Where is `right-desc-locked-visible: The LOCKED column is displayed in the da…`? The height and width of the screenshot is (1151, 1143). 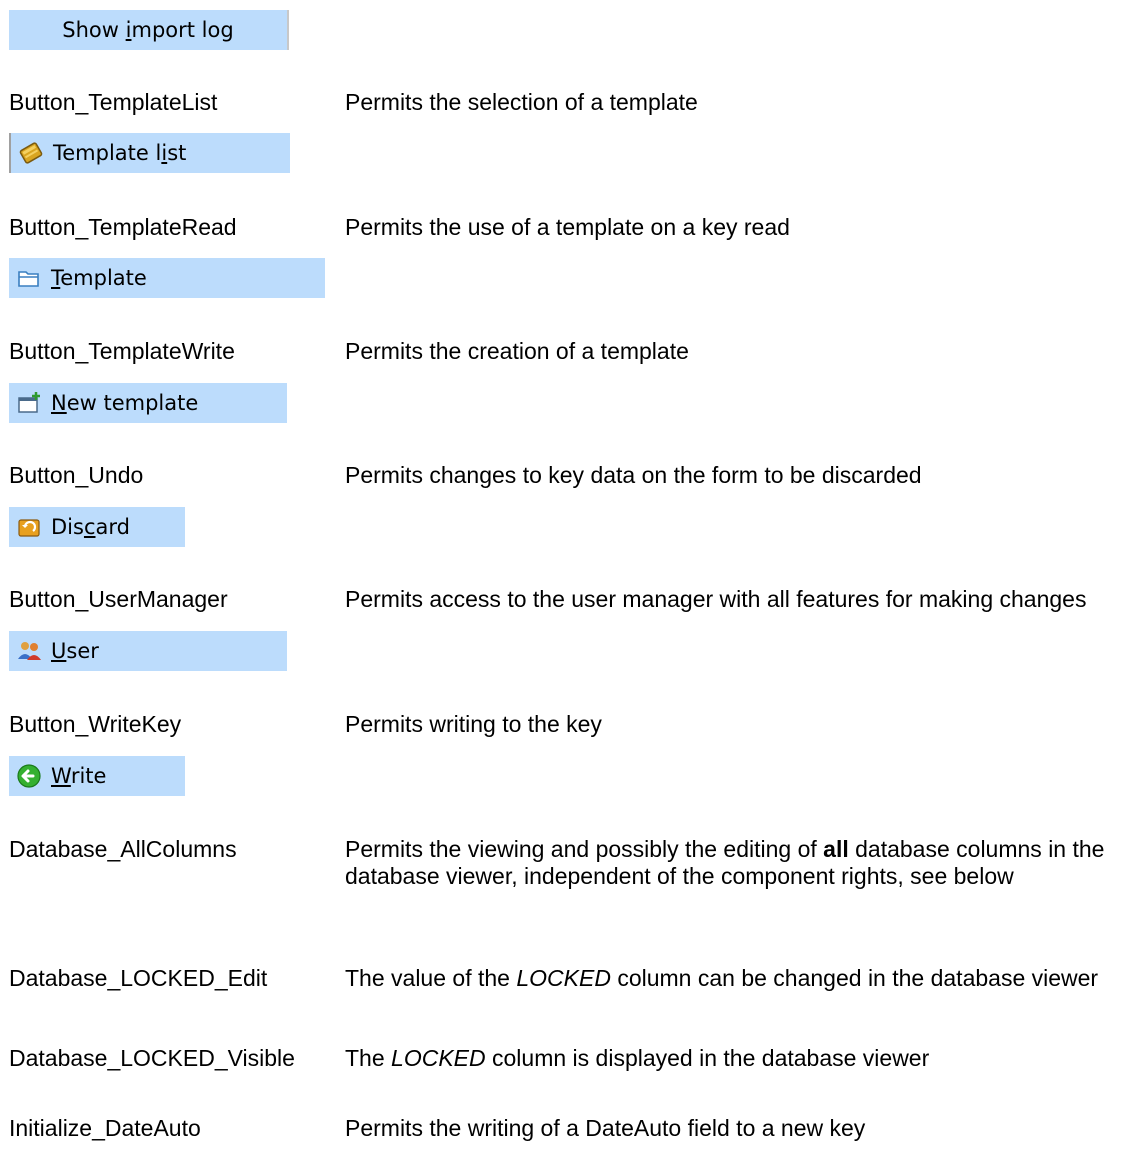
right-desc-locked-visible: The LOCKED column is displayed in the da… is located at coordinates (637, 1058).